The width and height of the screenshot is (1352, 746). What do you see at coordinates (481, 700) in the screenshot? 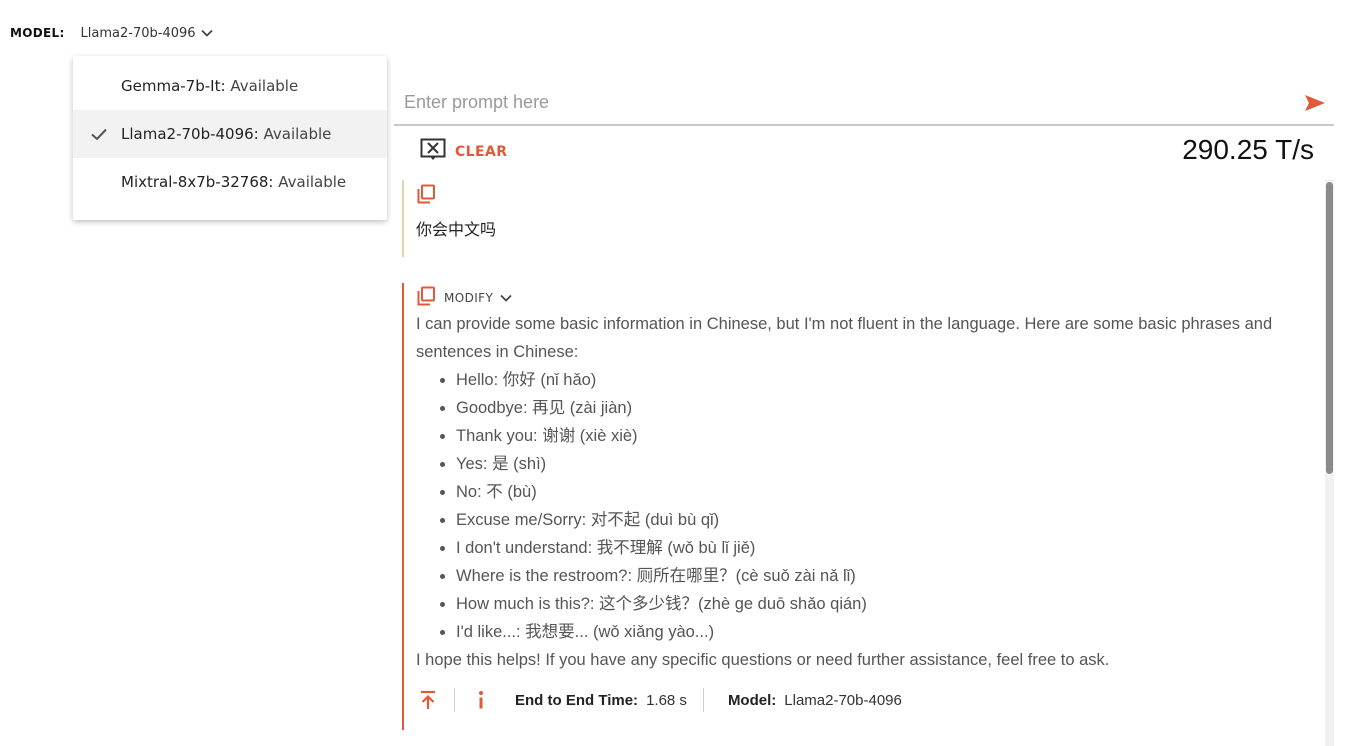
I see `info-icon` at bounding box center [481, 700].